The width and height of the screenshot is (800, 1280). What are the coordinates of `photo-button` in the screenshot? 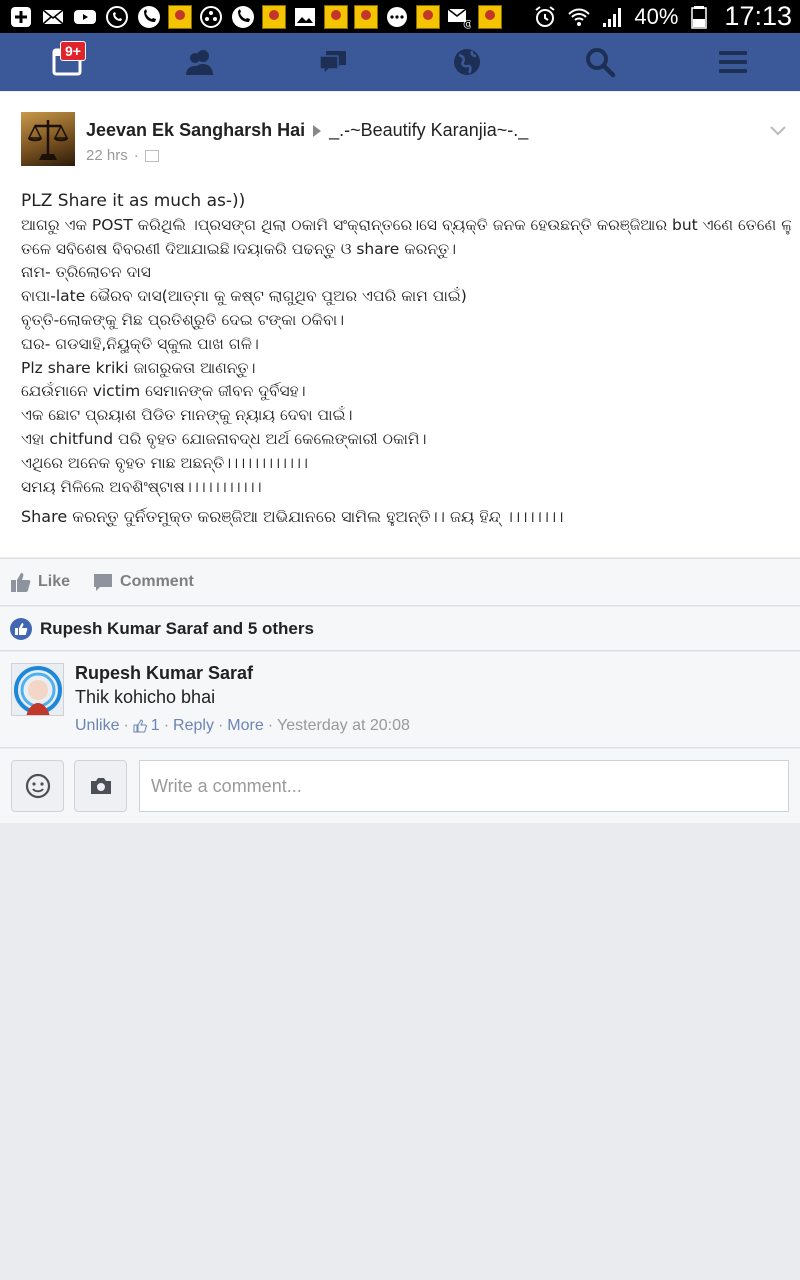 It's located at (100, 786).